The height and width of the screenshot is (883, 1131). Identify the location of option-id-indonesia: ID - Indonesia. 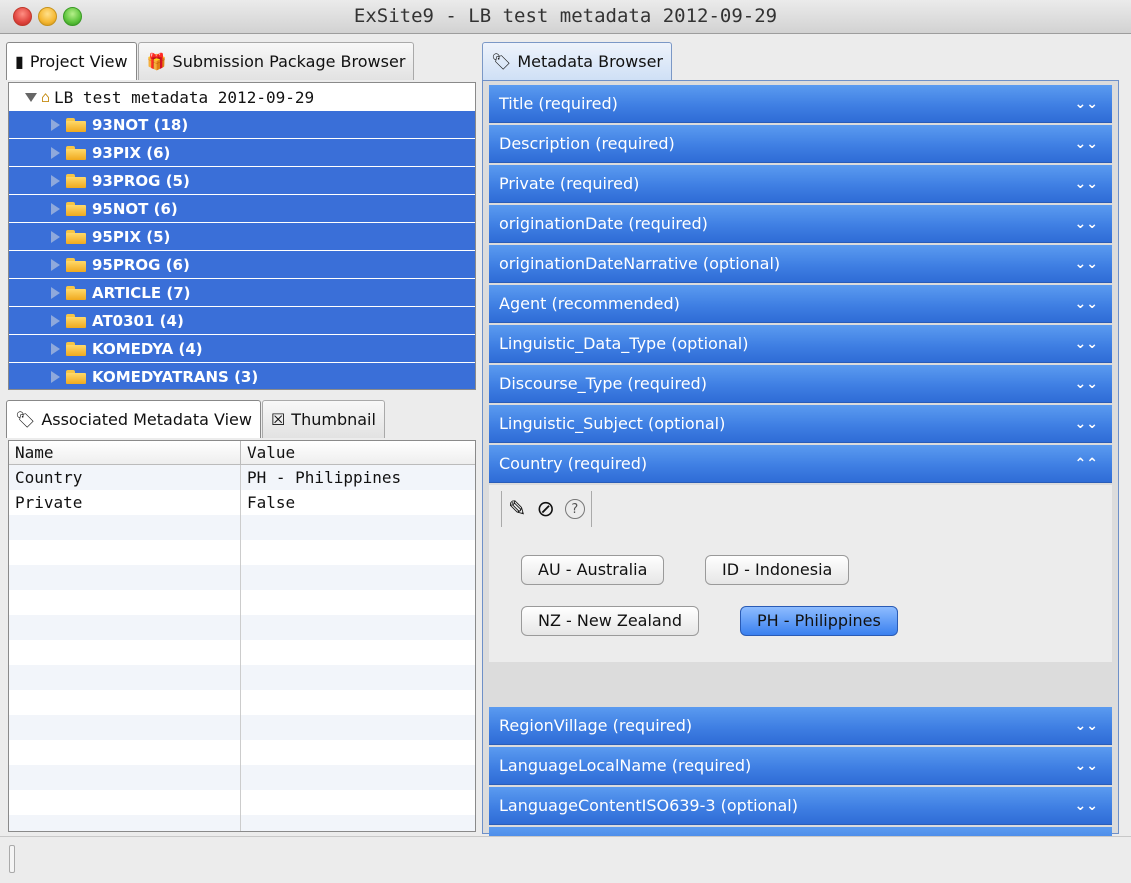
(777, 570).